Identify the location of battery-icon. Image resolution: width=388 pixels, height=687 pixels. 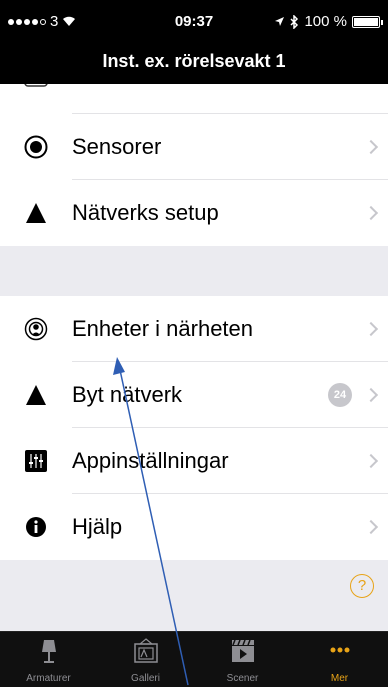
(367, 21).